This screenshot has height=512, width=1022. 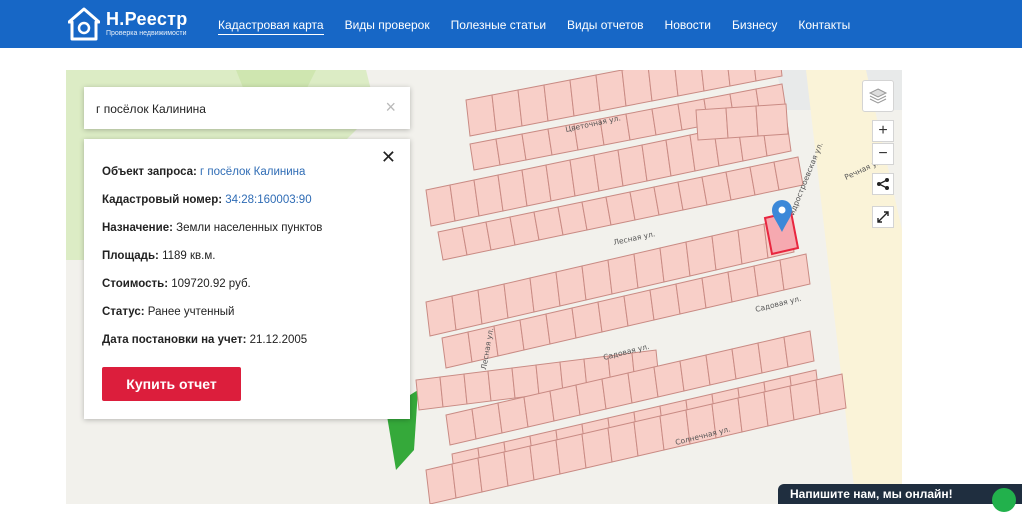 I want to click on nav-cadastral-map: Кадастровая карта, so click(x=271, y=26).